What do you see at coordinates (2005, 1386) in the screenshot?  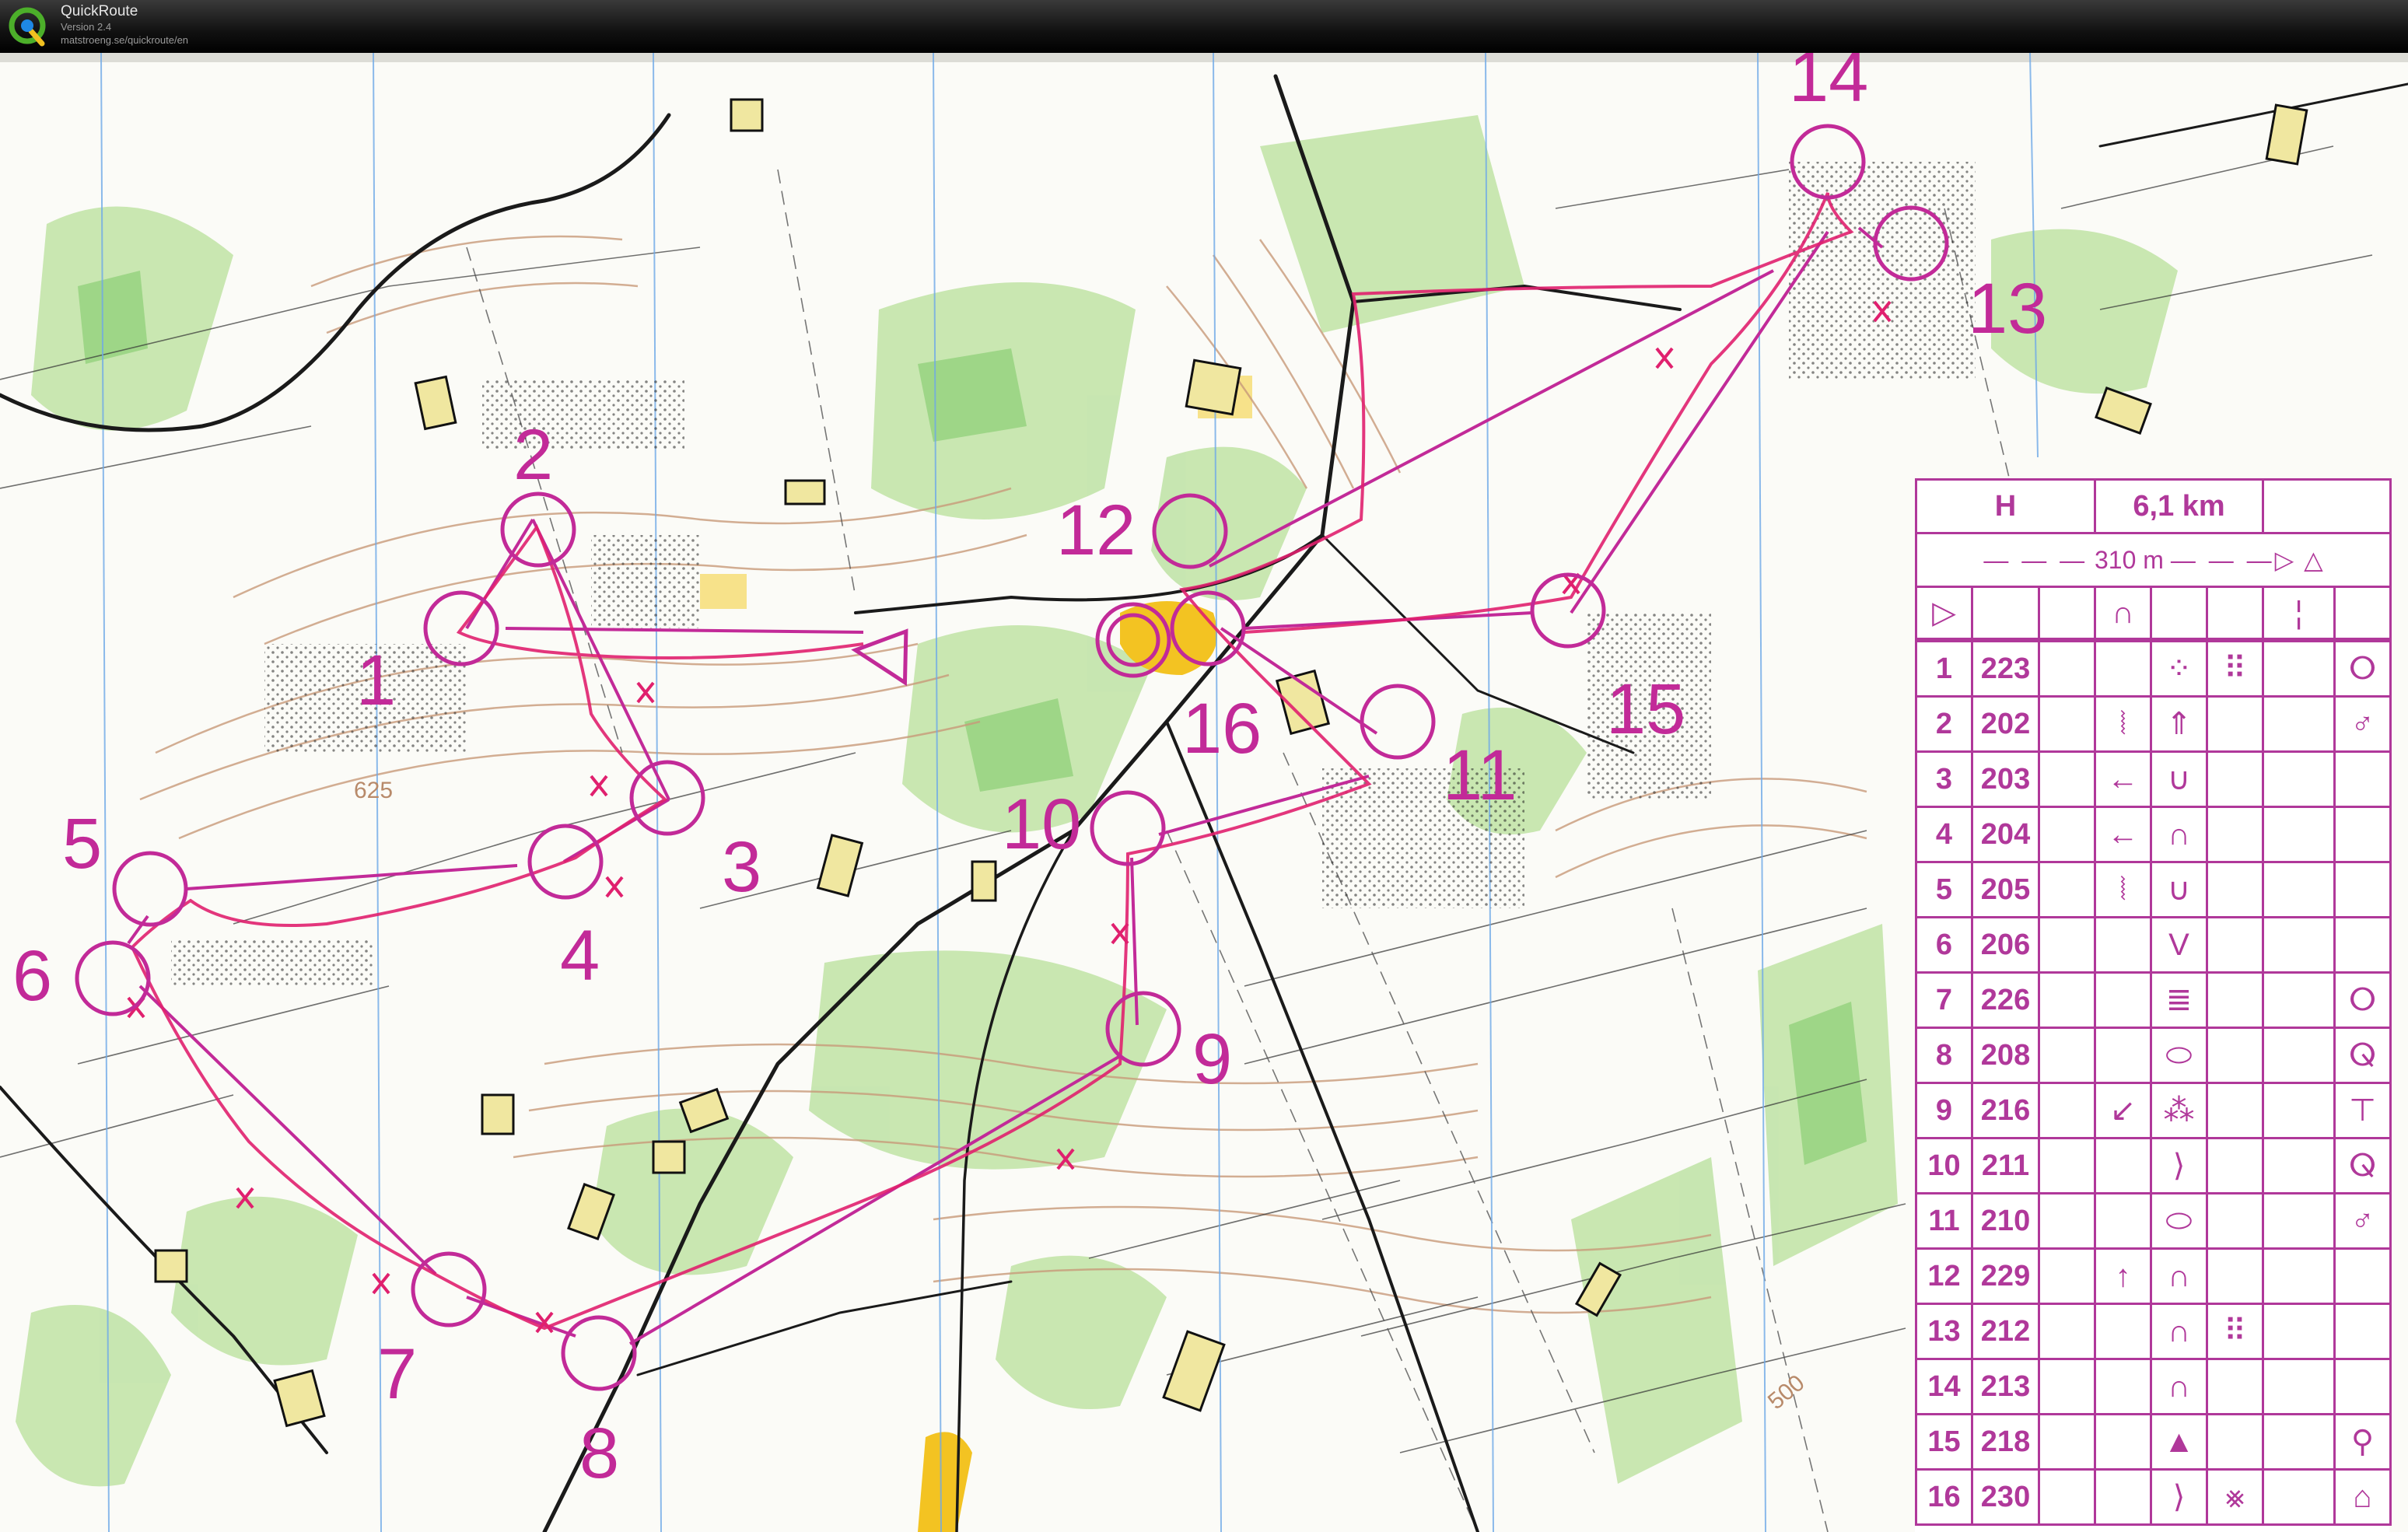 I see `control-code: 213` at bounding box center [2005, 1386].